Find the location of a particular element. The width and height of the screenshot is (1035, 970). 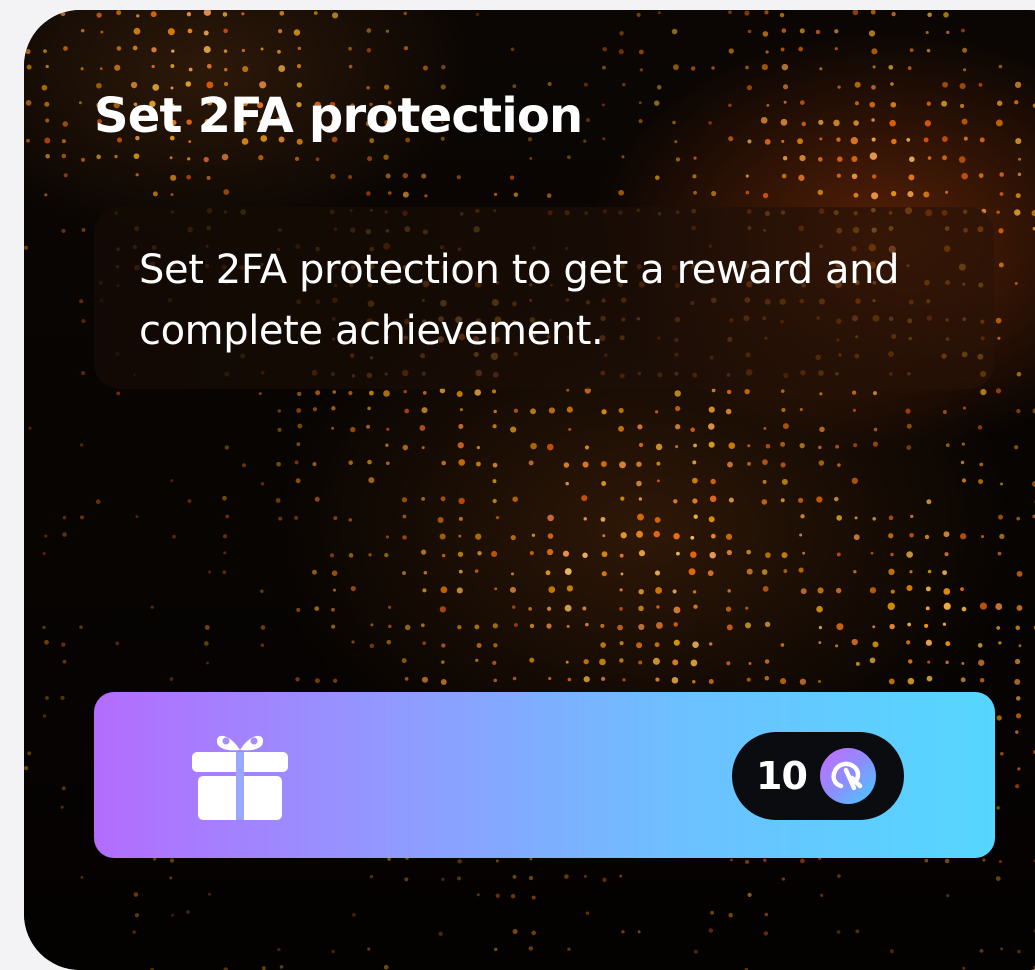

reward-amount-pill: 10 is located at coordinates (818, 776).